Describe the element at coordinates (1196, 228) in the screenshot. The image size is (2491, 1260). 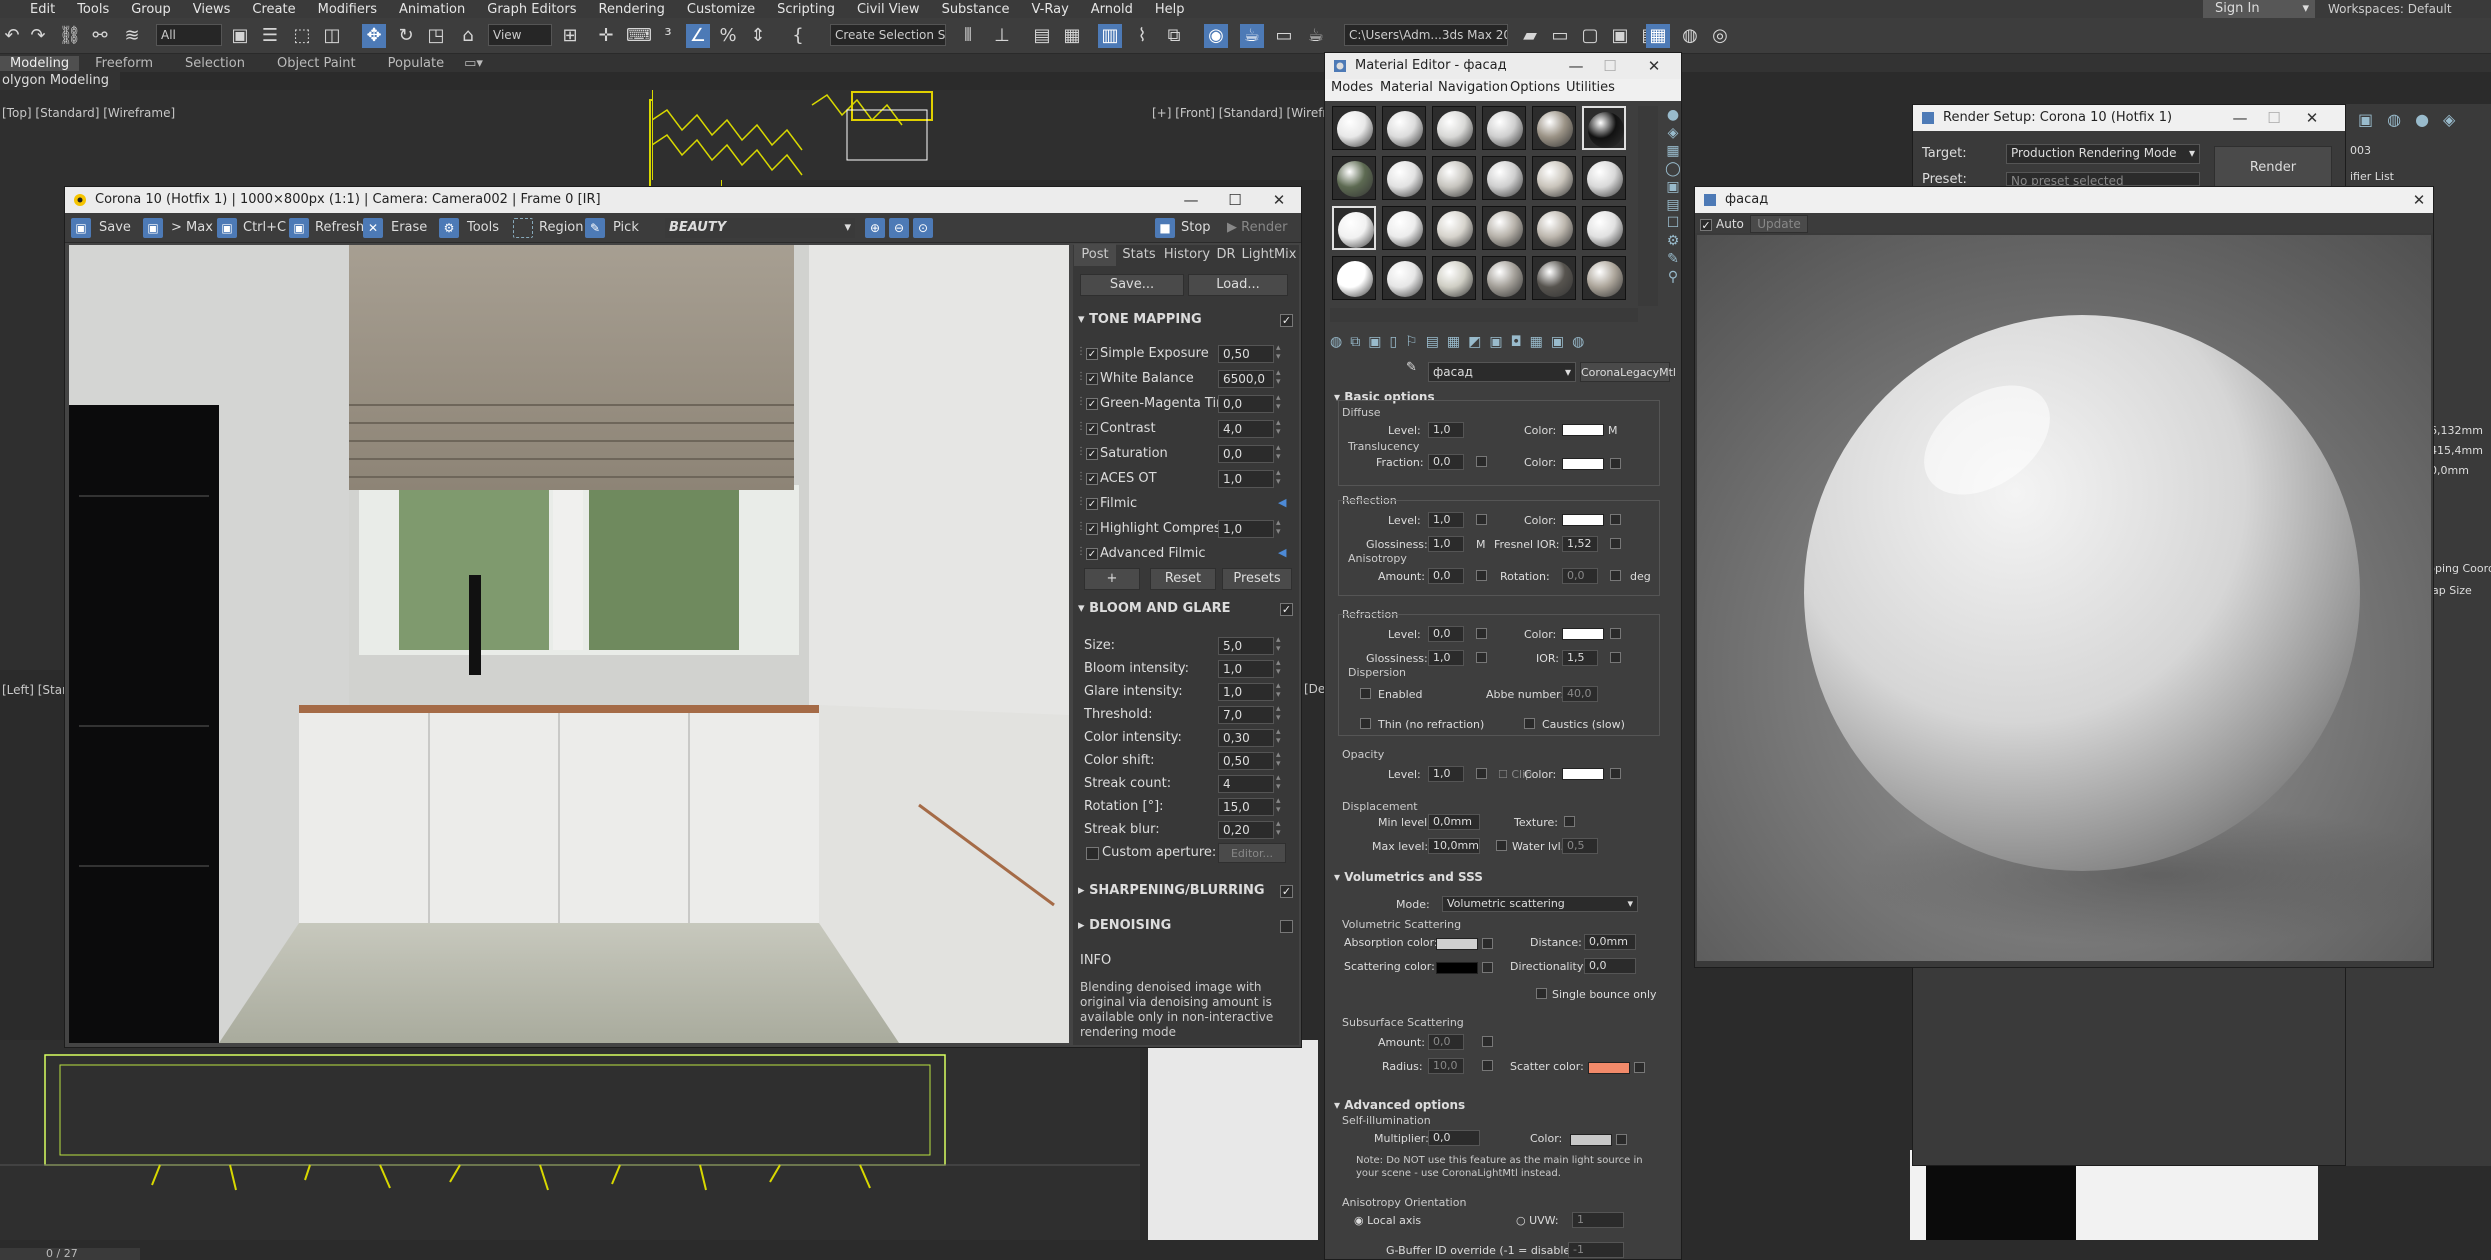
I see `vfb-stop-button: Stop` at that location.